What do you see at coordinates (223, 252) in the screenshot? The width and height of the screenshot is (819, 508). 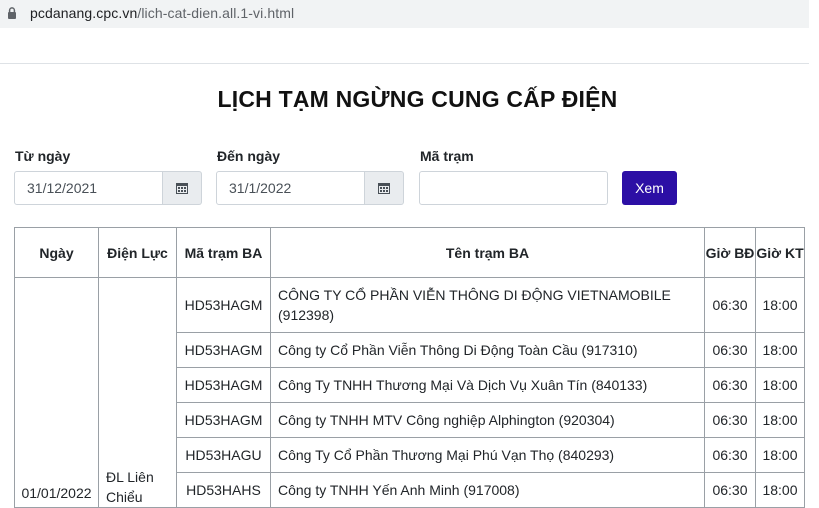 I see `header-station-code: Mã trạm BA` at bounding box center [223, 252].